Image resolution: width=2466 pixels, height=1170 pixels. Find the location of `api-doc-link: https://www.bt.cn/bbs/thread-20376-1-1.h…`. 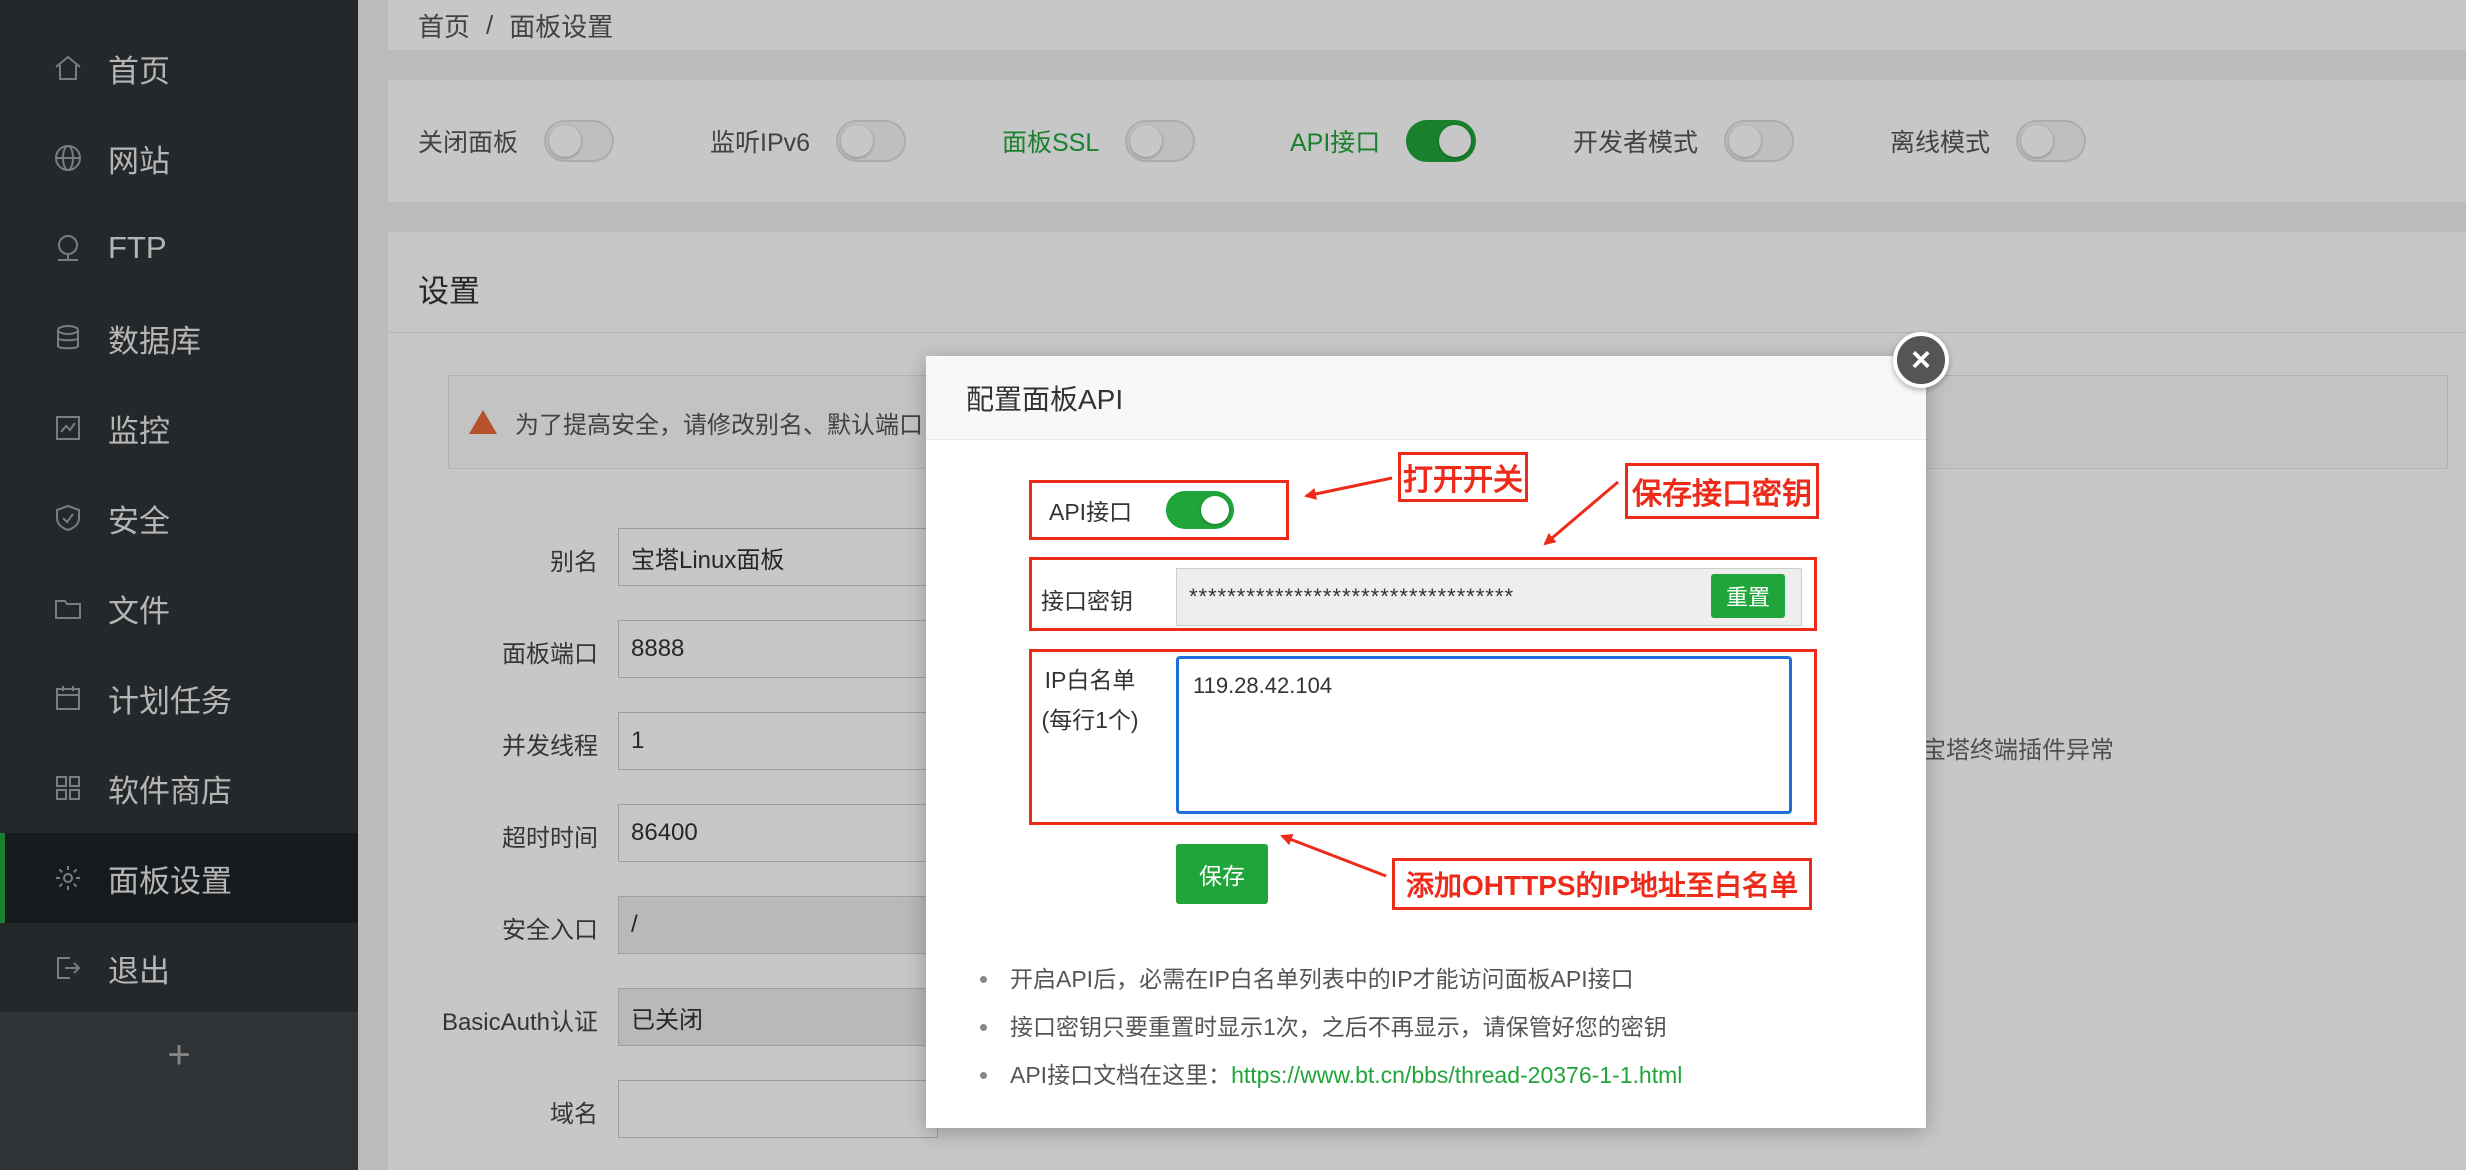

api-doc-link: https://www.bt.cn/bbs/thread-20376-1-1.h… is located at coordinates (1456, 1075).